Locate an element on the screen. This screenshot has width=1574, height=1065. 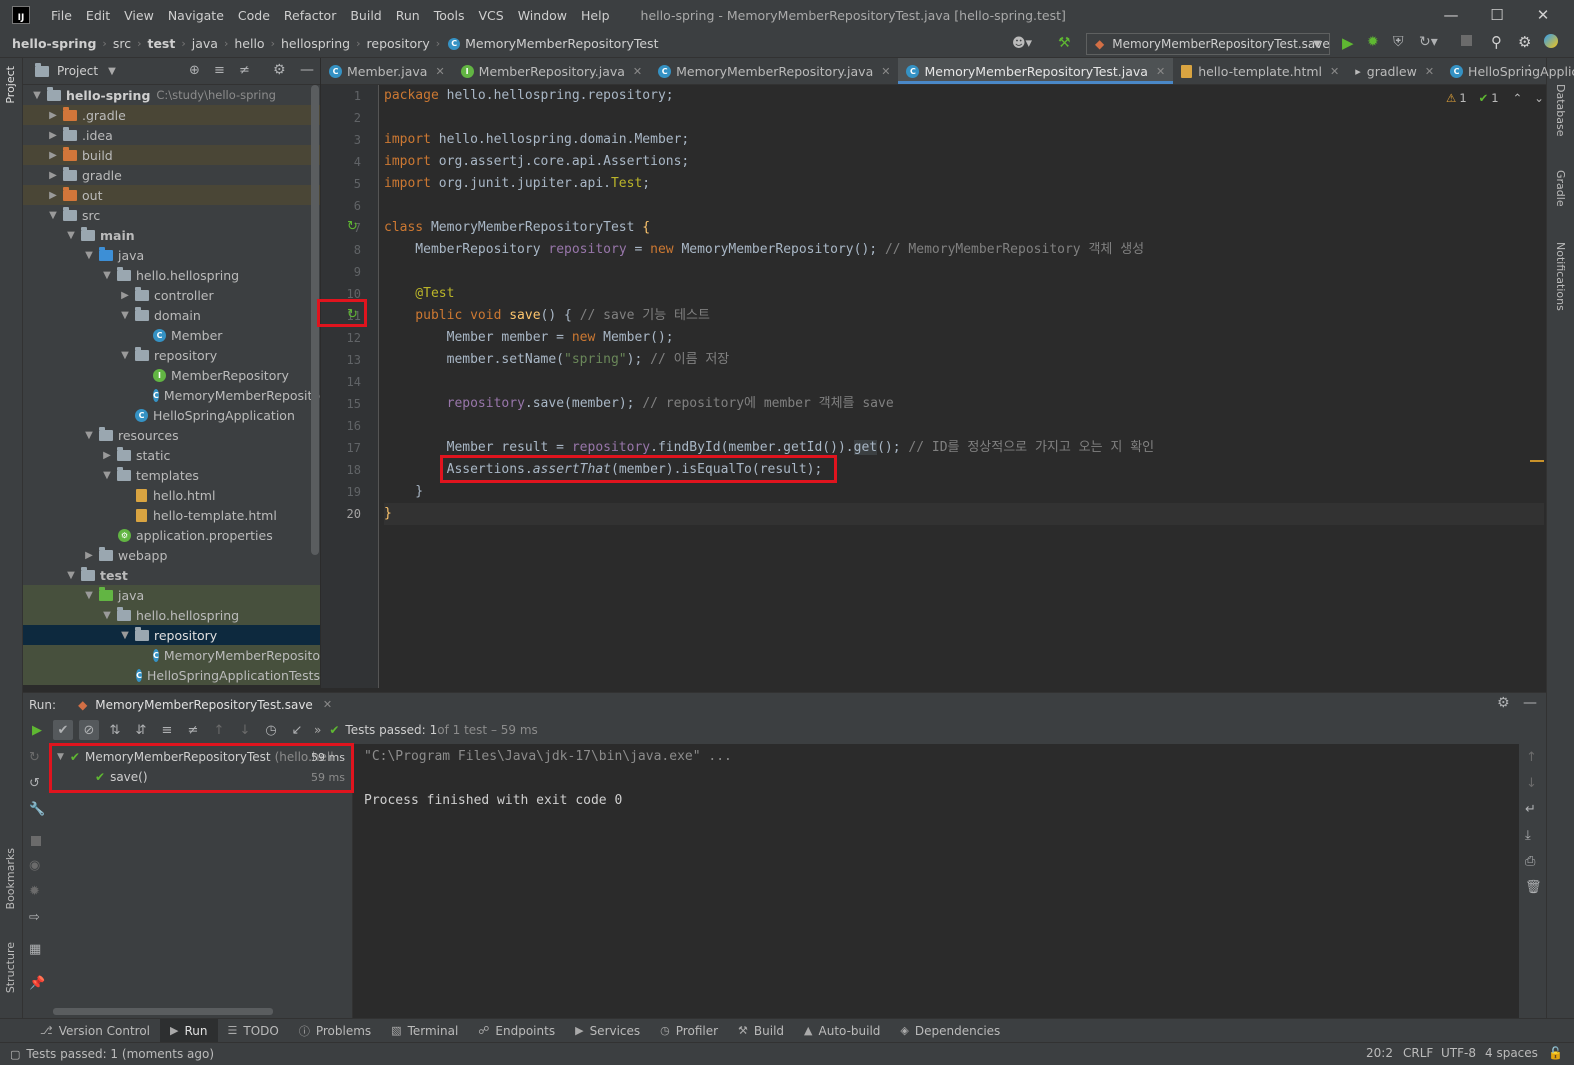
exit-icon: ⇨ is located at coordinates (34, 917).